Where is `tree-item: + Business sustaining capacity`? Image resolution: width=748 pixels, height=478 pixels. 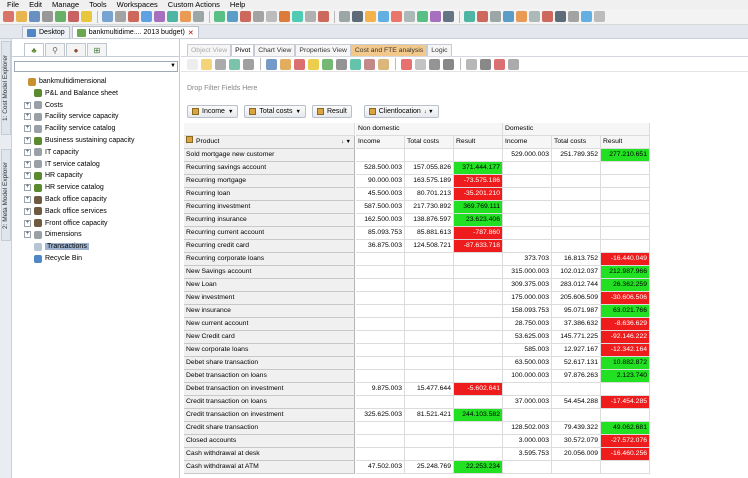
tree-item: + Business sustaining capacity is located at coordinates (79, 140).